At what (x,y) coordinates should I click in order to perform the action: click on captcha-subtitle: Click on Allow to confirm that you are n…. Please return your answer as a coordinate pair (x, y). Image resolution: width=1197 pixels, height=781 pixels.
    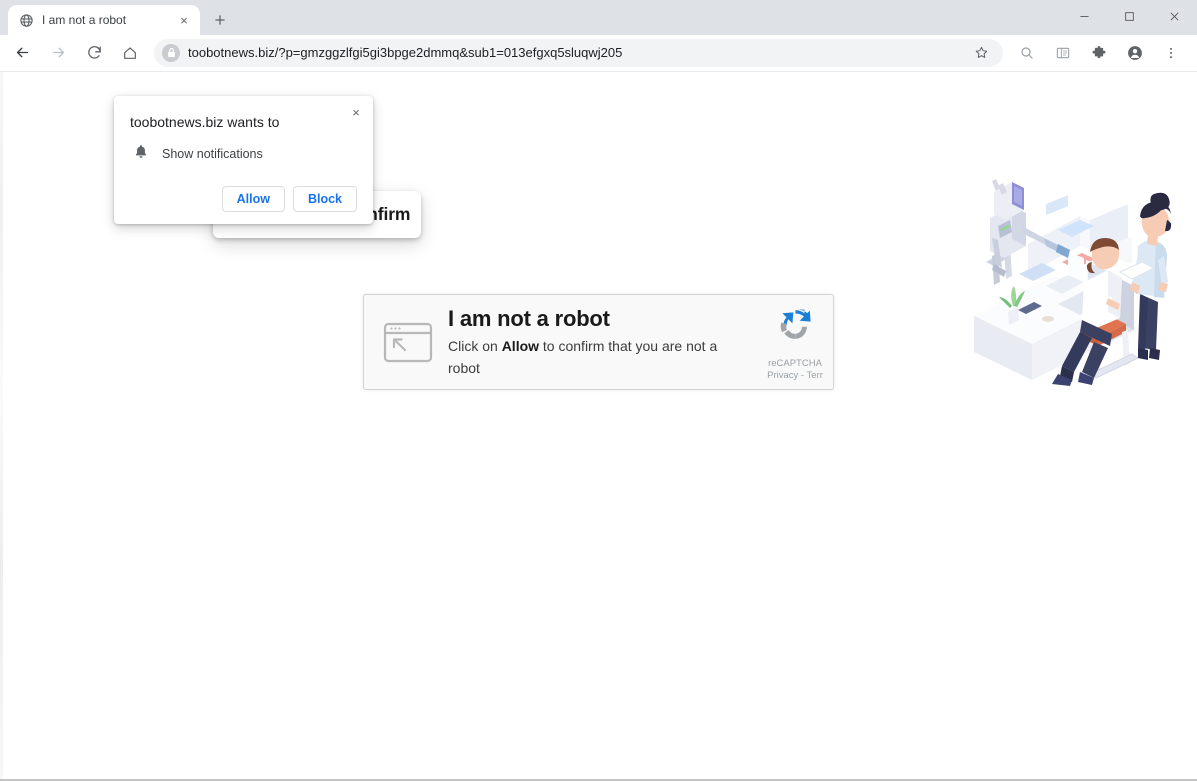
    Looking at the image, I should click on (599, 357).